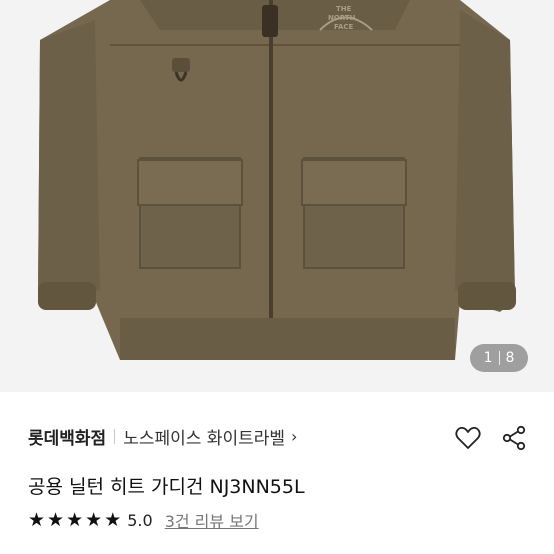 The height and width of the screenshot is (554, 554). What do you see at coordinates (342, 18) in the screenshot?
I see `svg-text: NORTH` at bounding box center [342, 18].